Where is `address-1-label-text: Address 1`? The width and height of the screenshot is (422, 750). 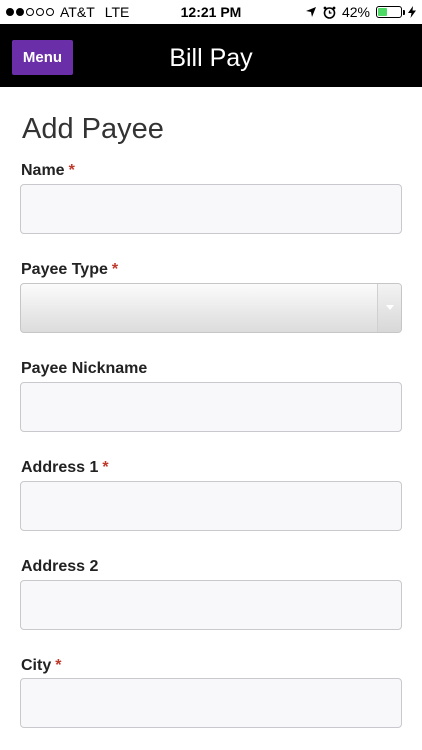
address-1-label-text: Address 1 is located at coordinates (60, 467).